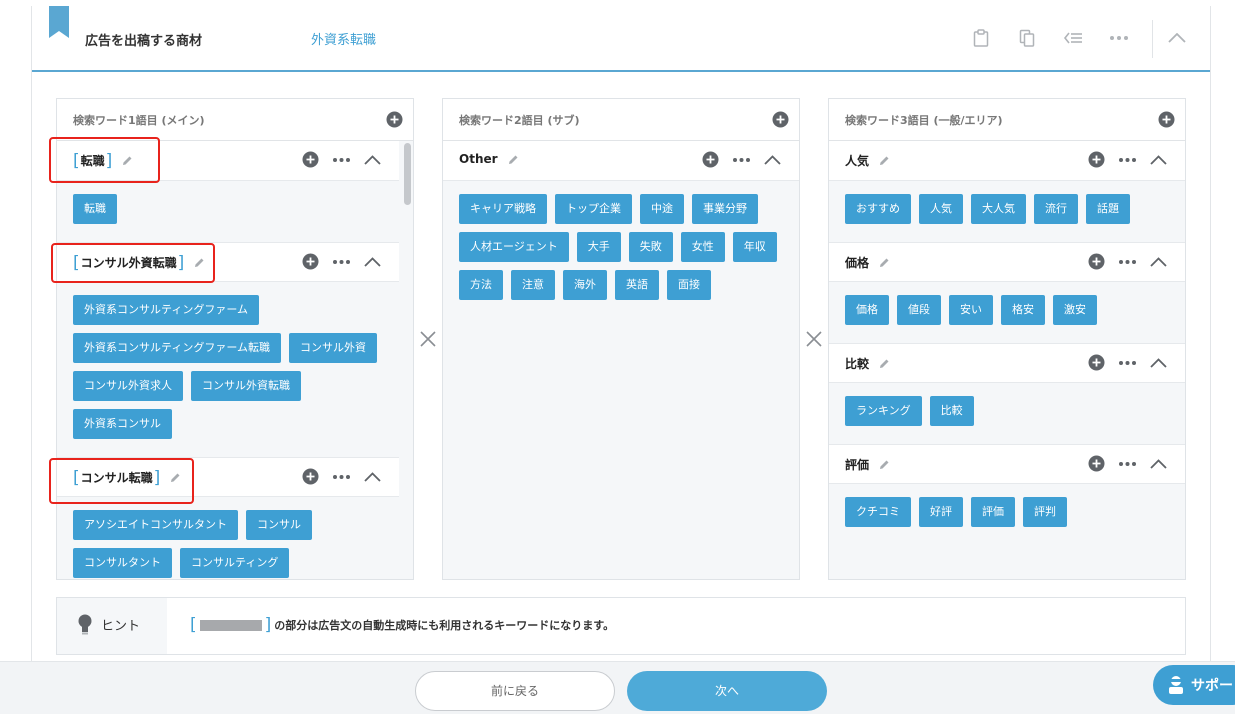 The height and width of the screenshot is (714, 1235). I want to click on keyword-tag: 注意, so click(533, 285).